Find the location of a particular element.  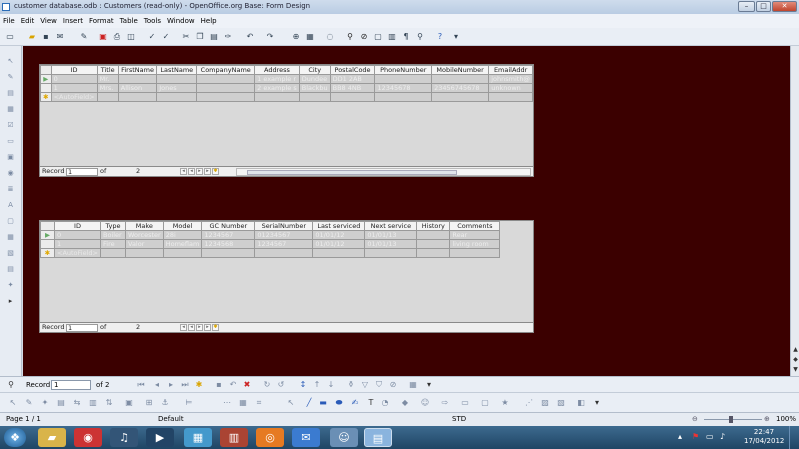

refresh-control-icon: ↺ is located at coordinates (281, 385).